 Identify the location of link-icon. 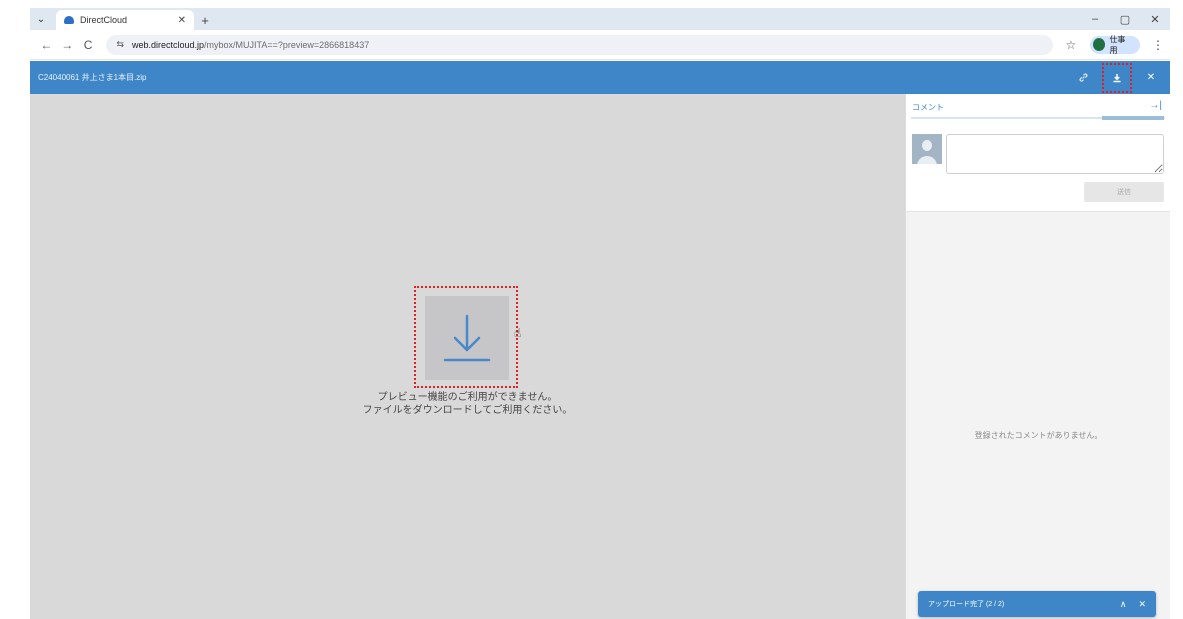
(1083, 78).